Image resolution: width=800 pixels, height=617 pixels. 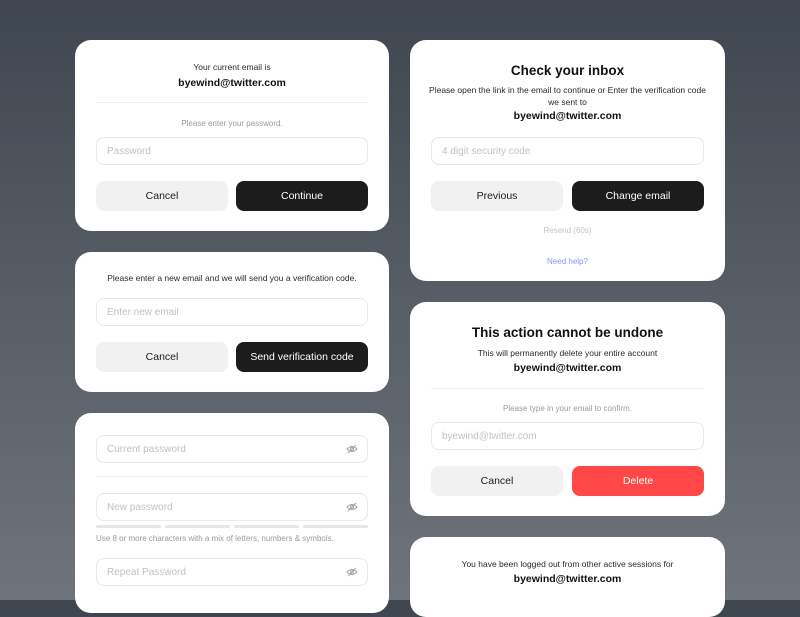 I want to click on current-password-field, so click(x=232, y=449).